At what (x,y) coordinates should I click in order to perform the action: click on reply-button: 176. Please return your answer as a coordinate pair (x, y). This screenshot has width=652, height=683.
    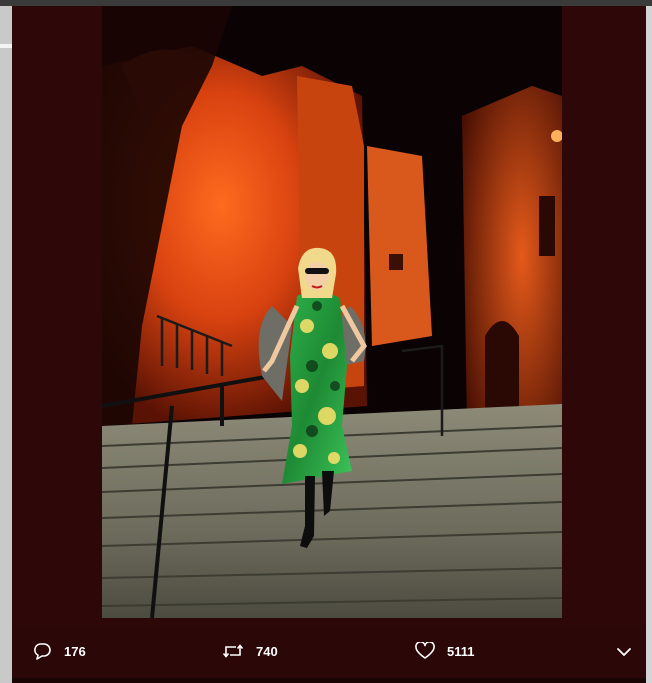
    Looking at the image, I should click on (59, 651).